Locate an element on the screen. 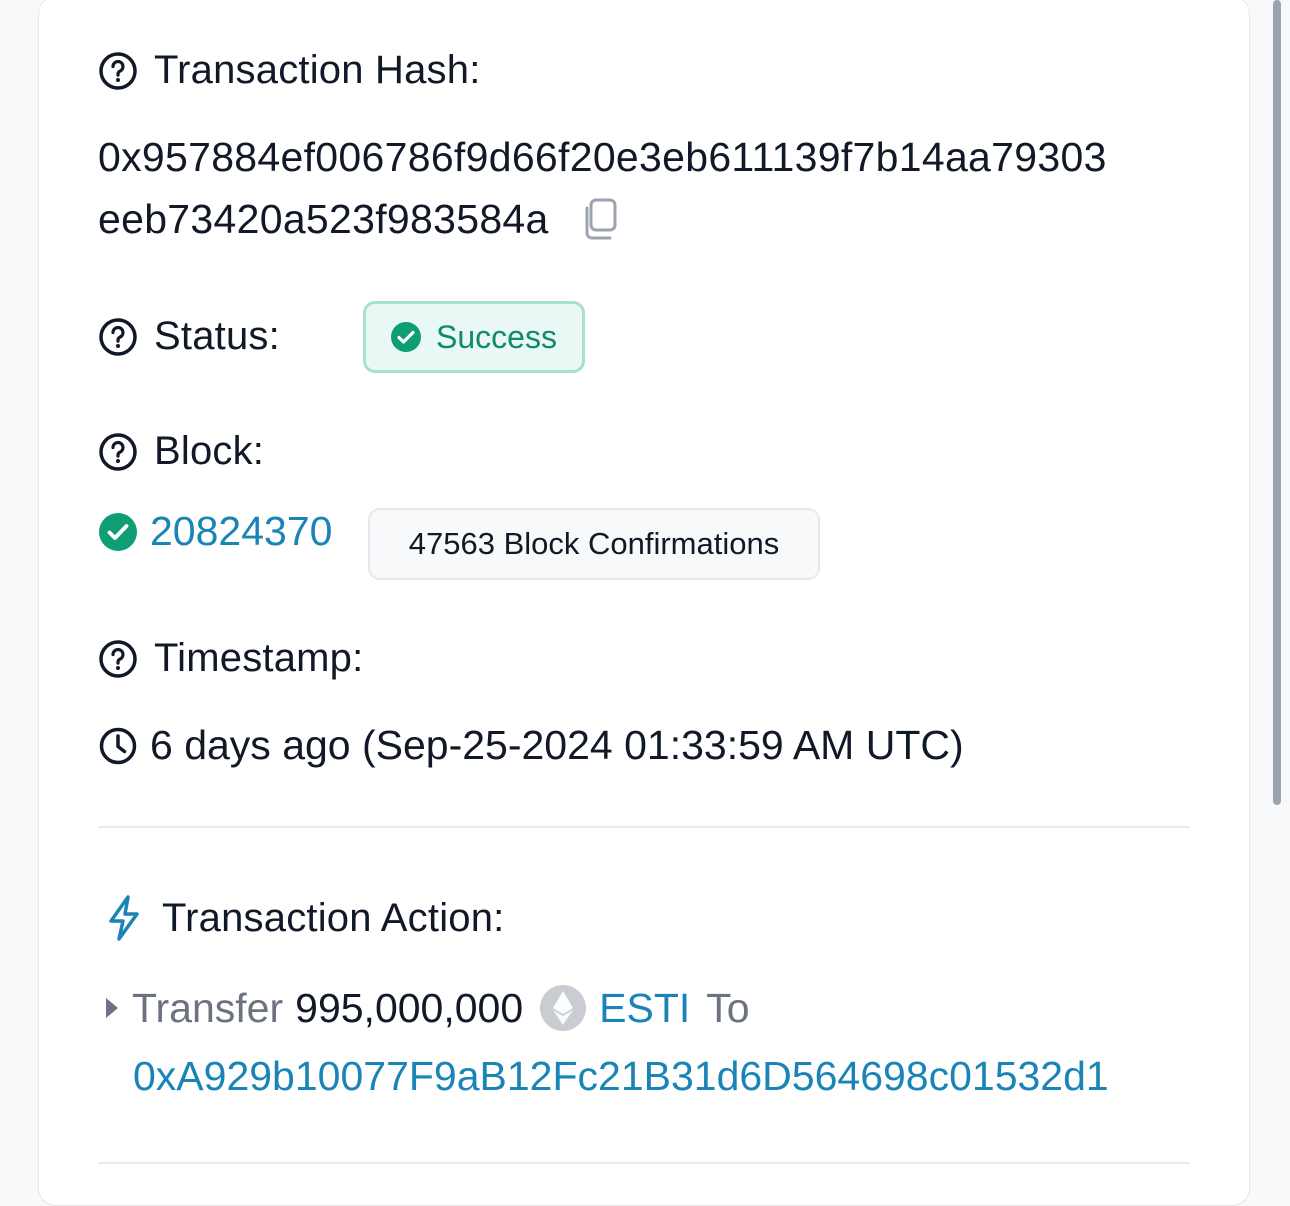 This screenshot has height=1206, width=1290. token-link: ESTI is located at coordinates (644, 1008).